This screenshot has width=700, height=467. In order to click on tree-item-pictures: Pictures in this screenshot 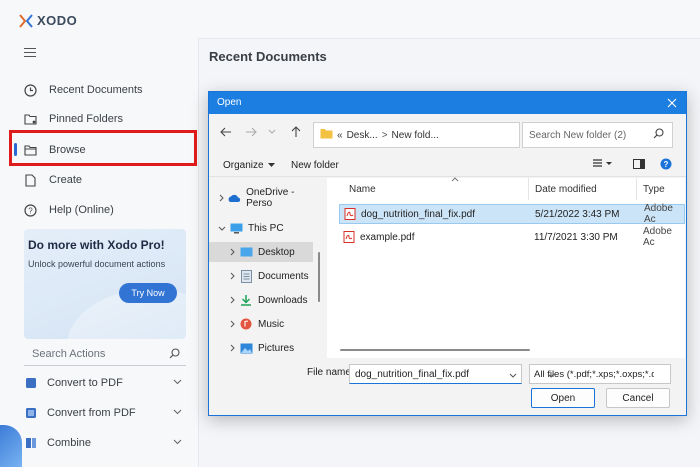, I will do `click(261, 348)`.